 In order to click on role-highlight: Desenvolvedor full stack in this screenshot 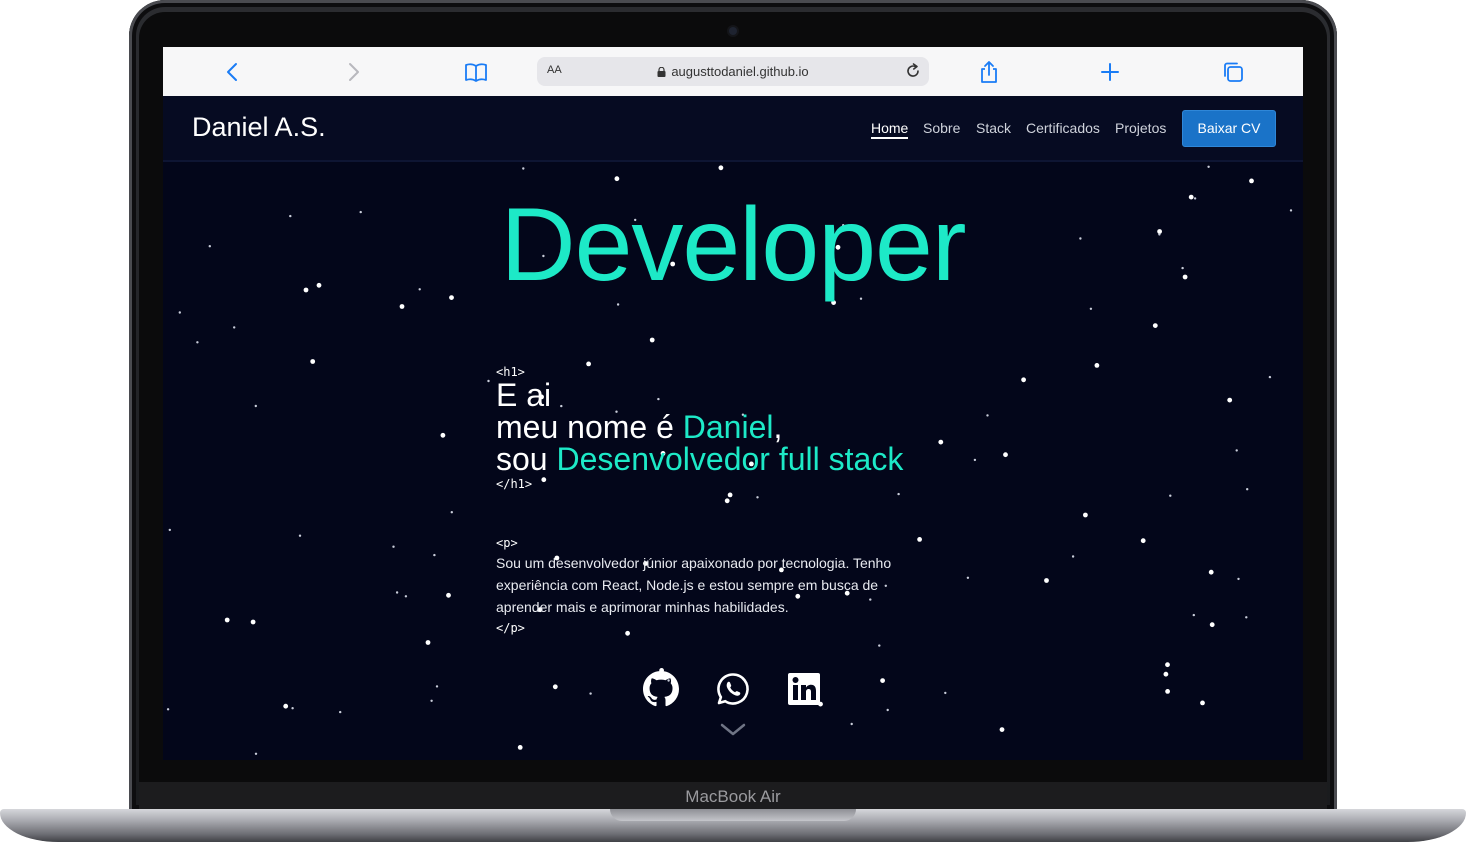, I will do `click(730, 459)`.